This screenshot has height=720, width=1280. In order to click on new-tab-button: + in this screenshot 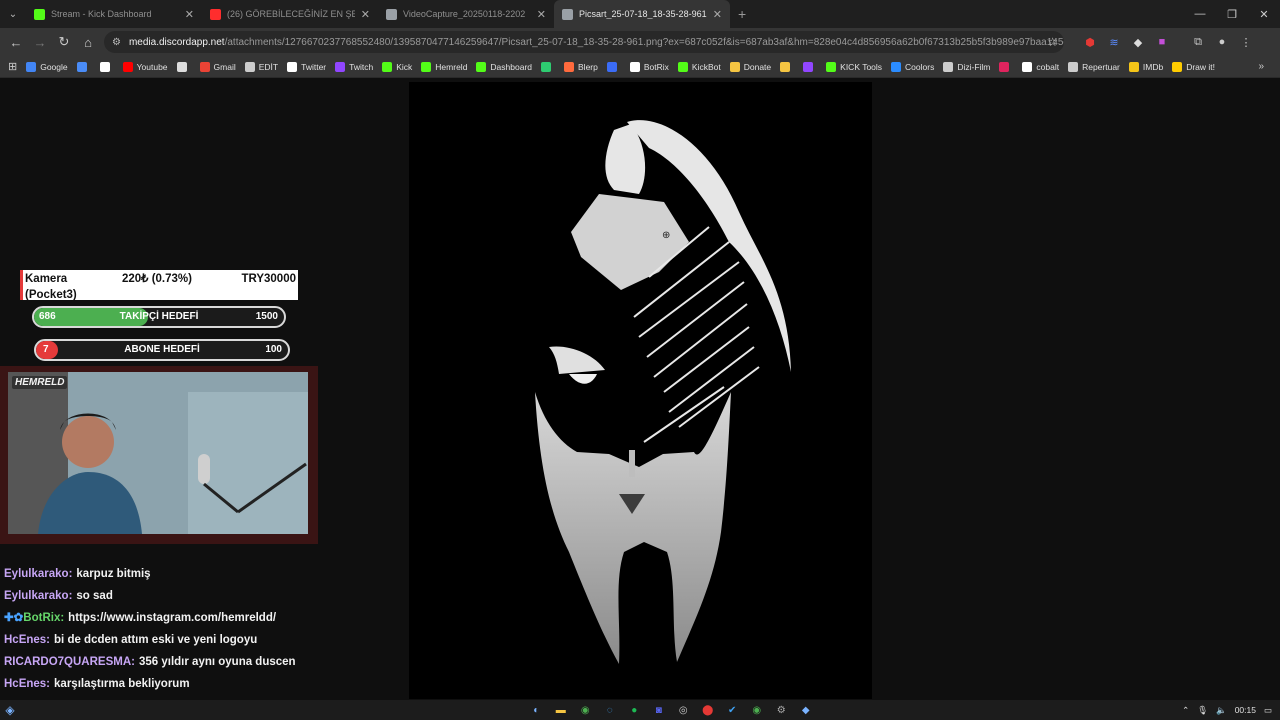, I will do `click(742, 14)`.